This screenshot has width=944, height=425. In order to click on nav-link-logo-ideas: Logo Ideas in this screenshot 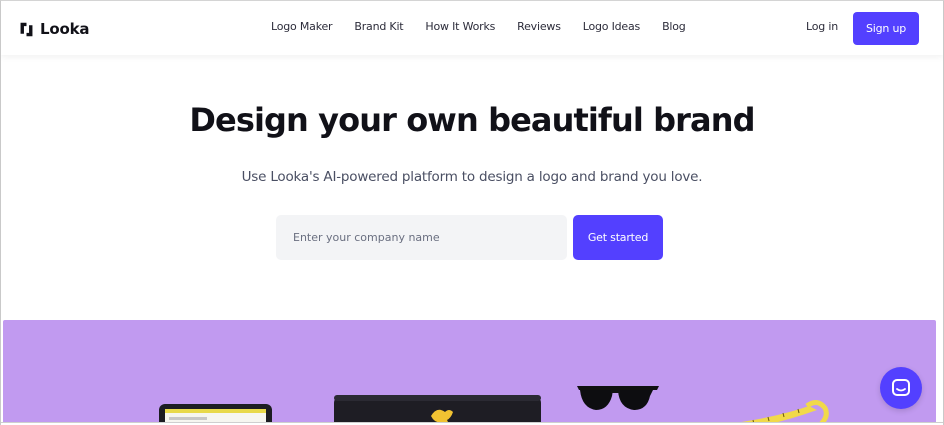, I will do `click(612, 26)`.